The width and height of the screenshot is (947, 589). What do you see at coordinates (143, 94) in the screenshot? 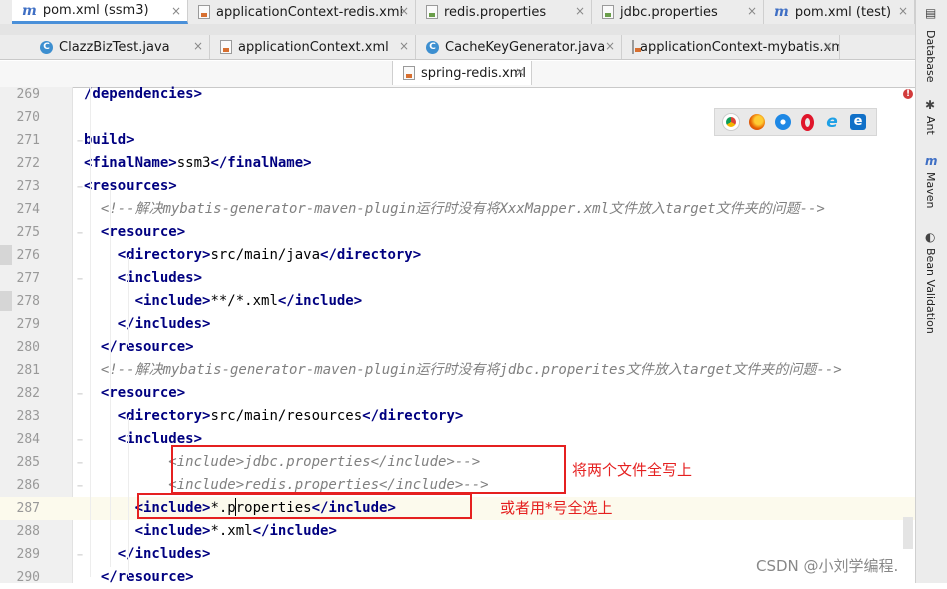
I see `code-text: /dependencies>` at bounding box center [143, 94].